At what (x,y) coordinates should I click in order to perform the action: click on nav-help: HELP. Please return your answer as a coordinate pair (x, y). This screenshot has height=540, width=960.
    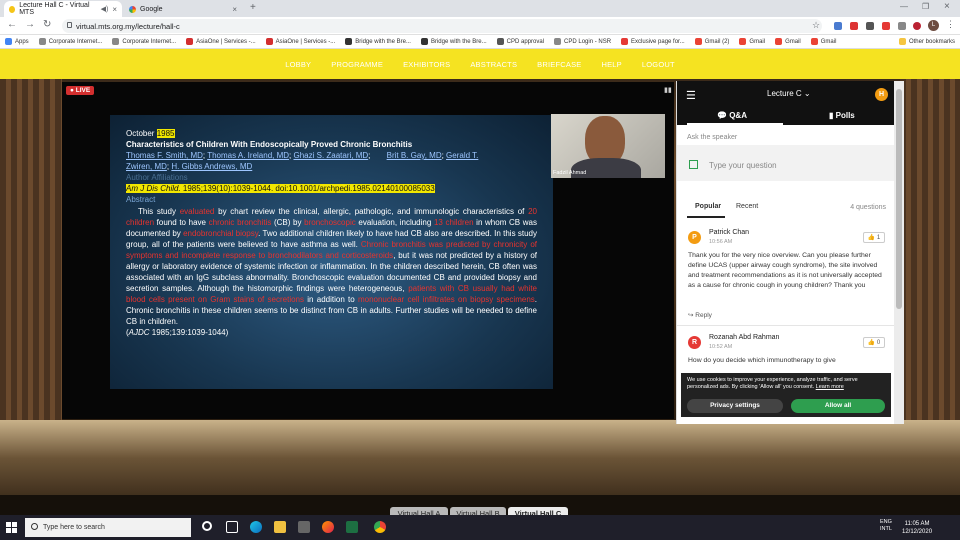
    Looking at the image, I should click on (611, 64).